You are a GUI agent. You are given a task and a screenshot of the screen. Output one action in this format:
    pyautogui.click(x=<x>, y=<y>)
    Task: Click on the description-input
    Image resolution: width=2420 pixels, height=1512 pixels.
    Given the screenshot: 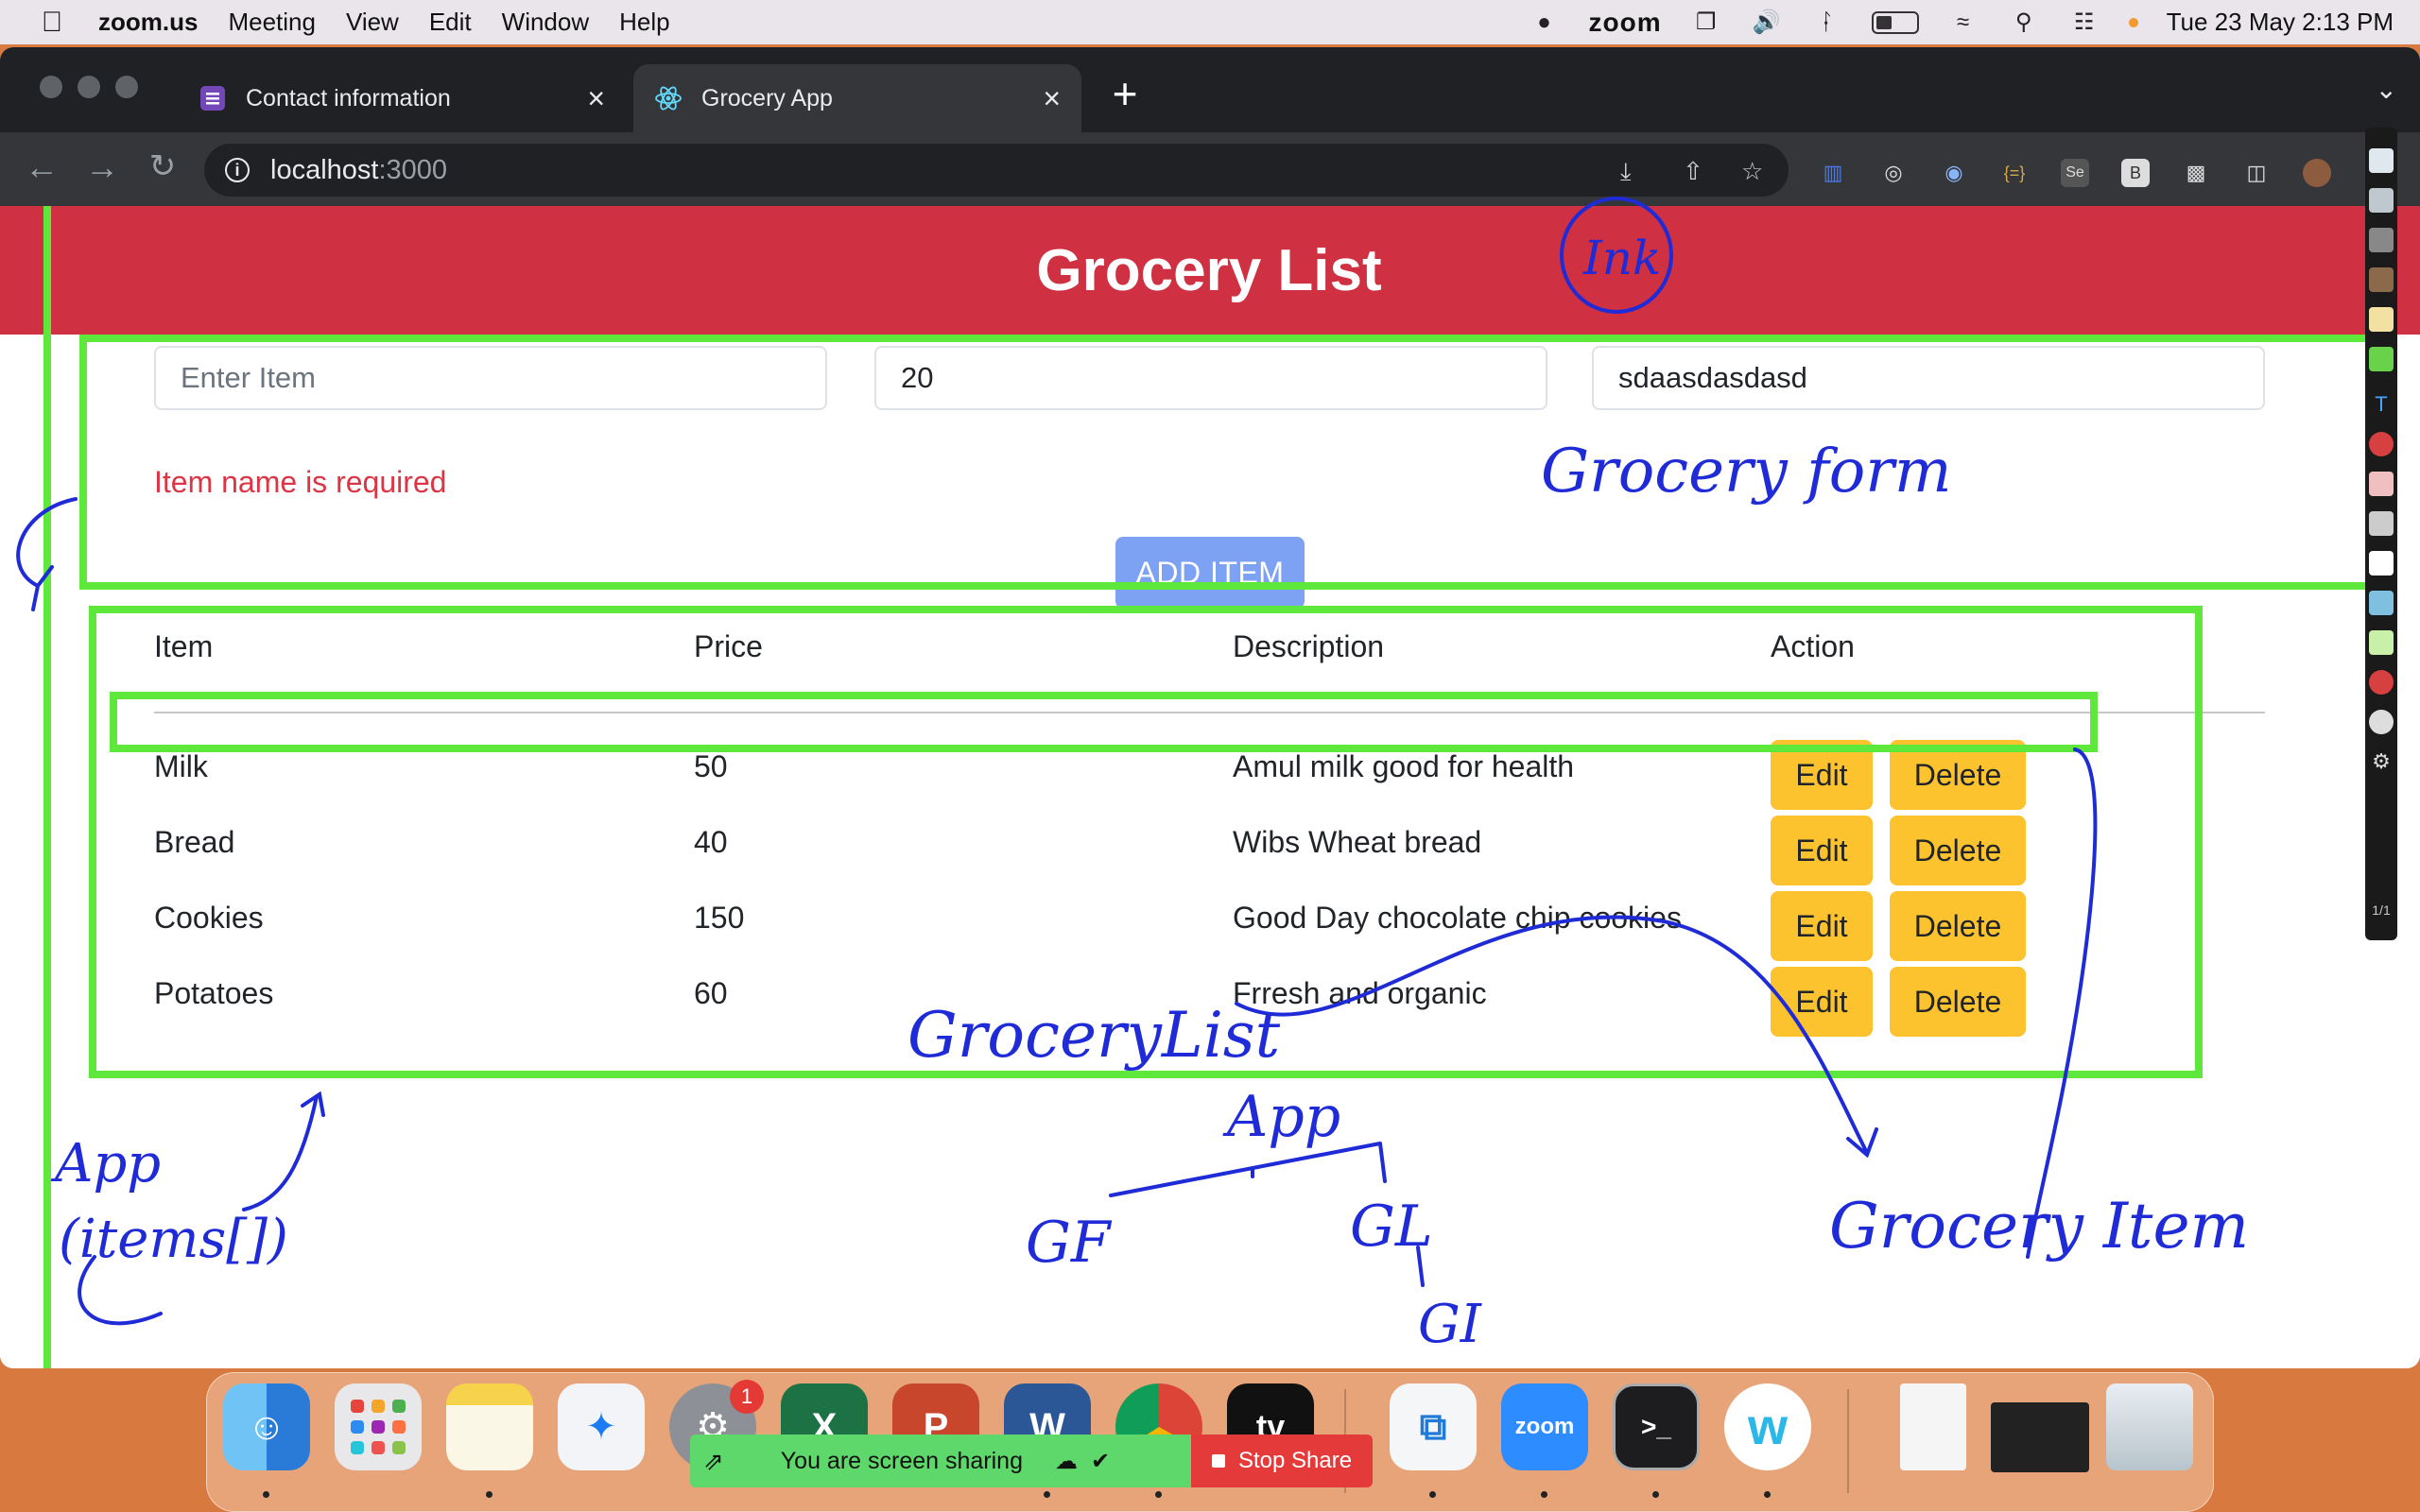 What is the action you would take?
    pyautogui.click(x=1929, y=378)
    